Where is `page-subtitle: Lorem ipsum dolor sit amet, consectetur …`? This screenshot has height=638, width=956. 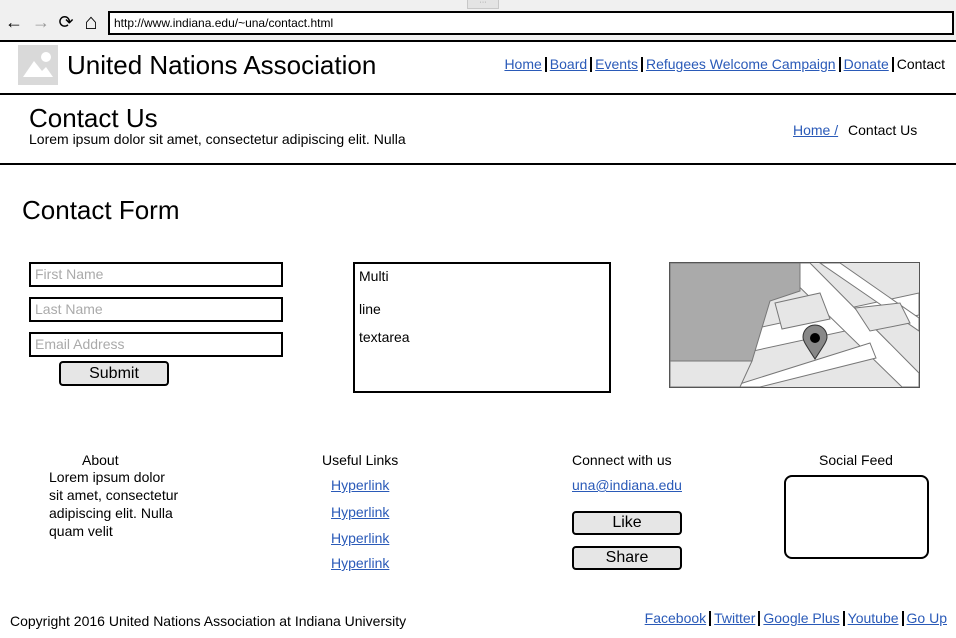 page-subtitle: Lorem ipsum dolor sit amet, consectetur … is located at coordinates (217, 139).